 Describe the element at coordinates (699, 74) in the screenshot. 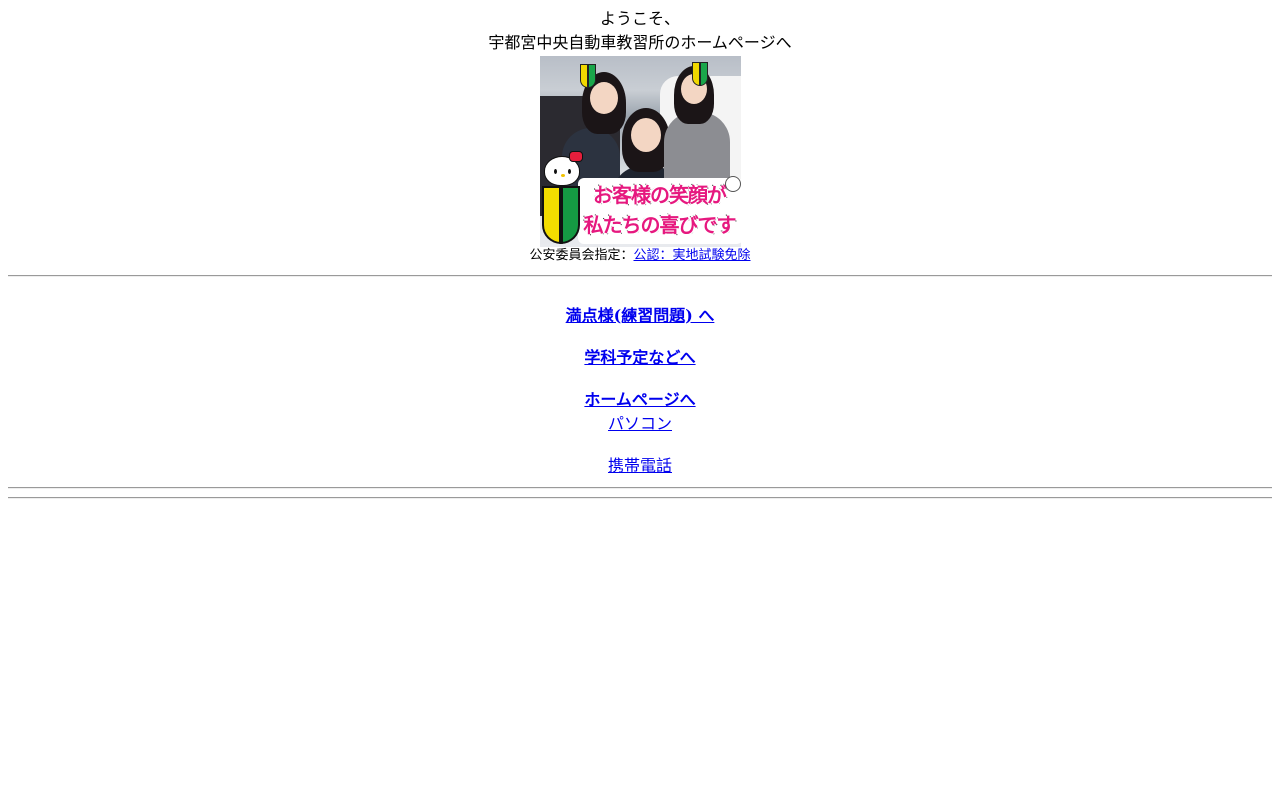

I see `beginner-mark-right-icon` at that location.